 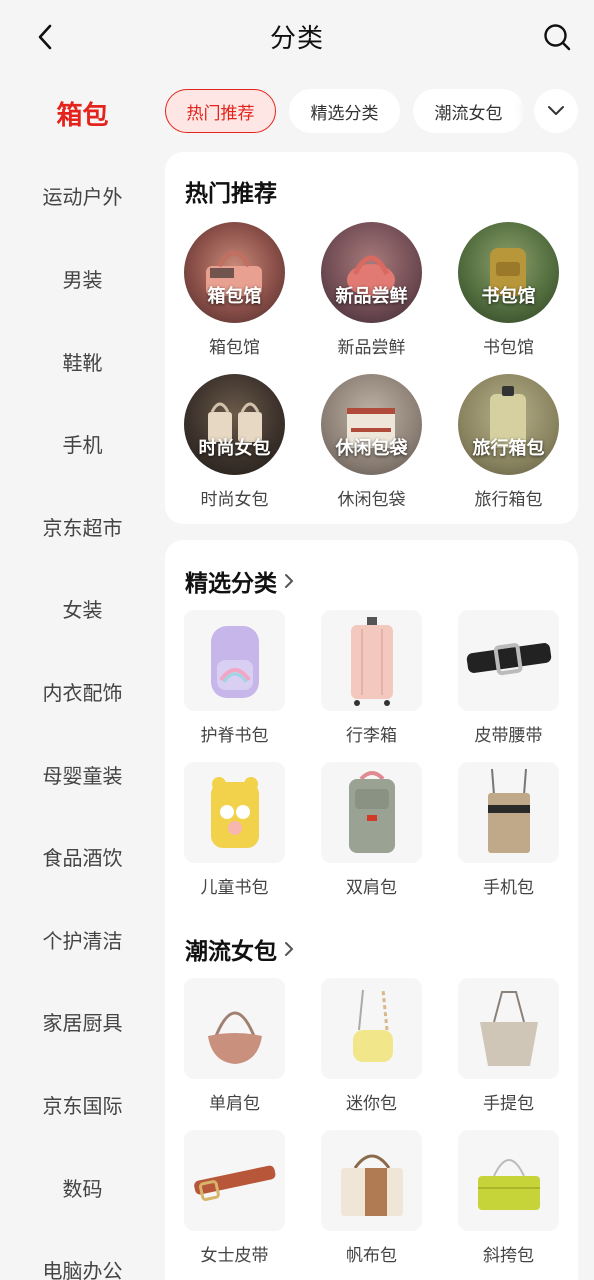 What do you see at coordinates (371, 448) in the screenshot?
I see `circle-overlay-text: 休闲包袋` at bounding box center [371, 448].